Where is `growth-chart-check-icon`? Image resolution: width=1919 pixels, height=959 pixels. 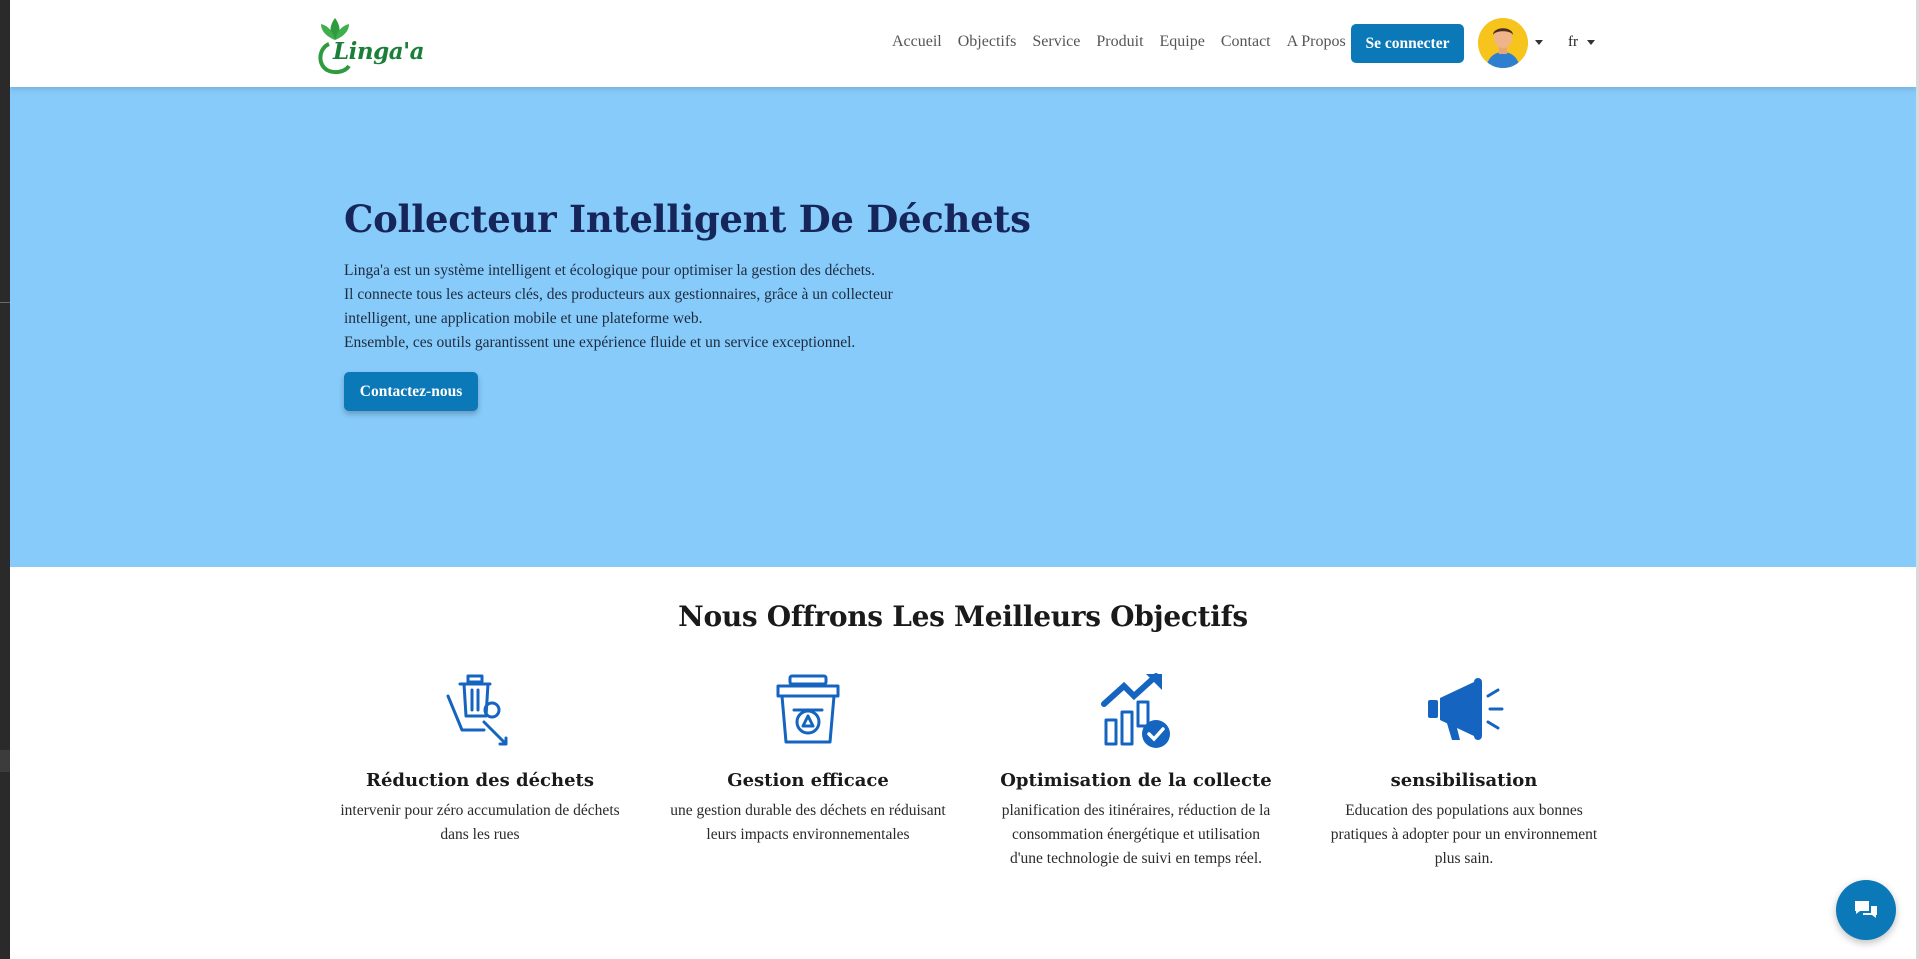 growth-chart-check-icon is located at coordinates (1135, 710).